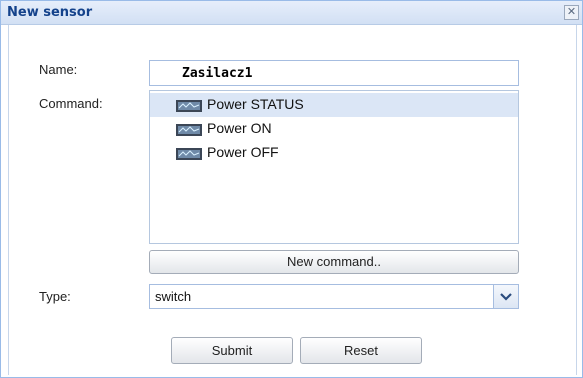  Describe the element at coordinates (291, 13) in the screenshot. I see `dialog-titlebar: New sensor ✕` at that location.